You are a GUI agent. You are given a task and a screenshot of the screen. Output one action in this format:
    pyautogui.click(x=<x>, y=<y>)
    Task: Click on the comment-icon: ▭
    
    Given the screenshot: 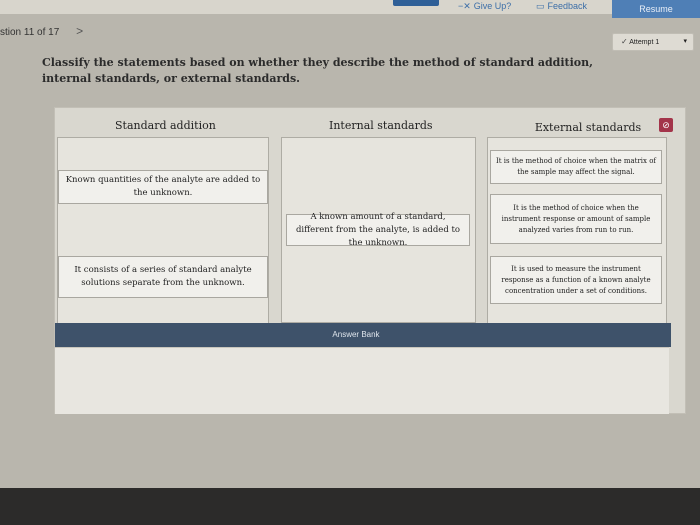 What is the action you would take?
    pyautogui.click(x=540, y=6)
    